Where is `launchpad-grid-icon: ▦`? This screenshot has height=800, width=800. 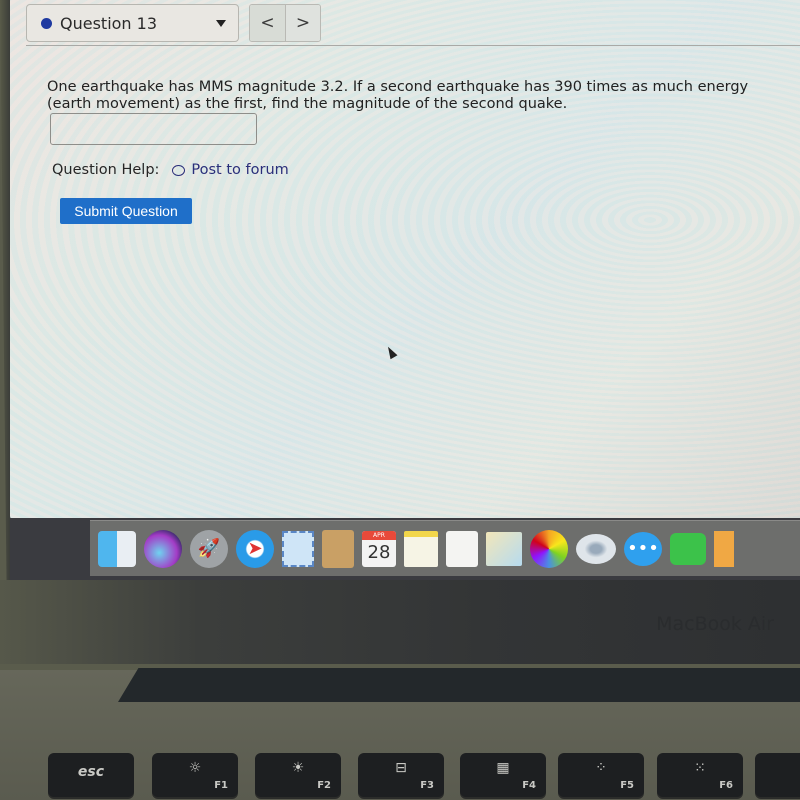
launchpad-grid-icon: ▦ is located at coordinates (503, 768).